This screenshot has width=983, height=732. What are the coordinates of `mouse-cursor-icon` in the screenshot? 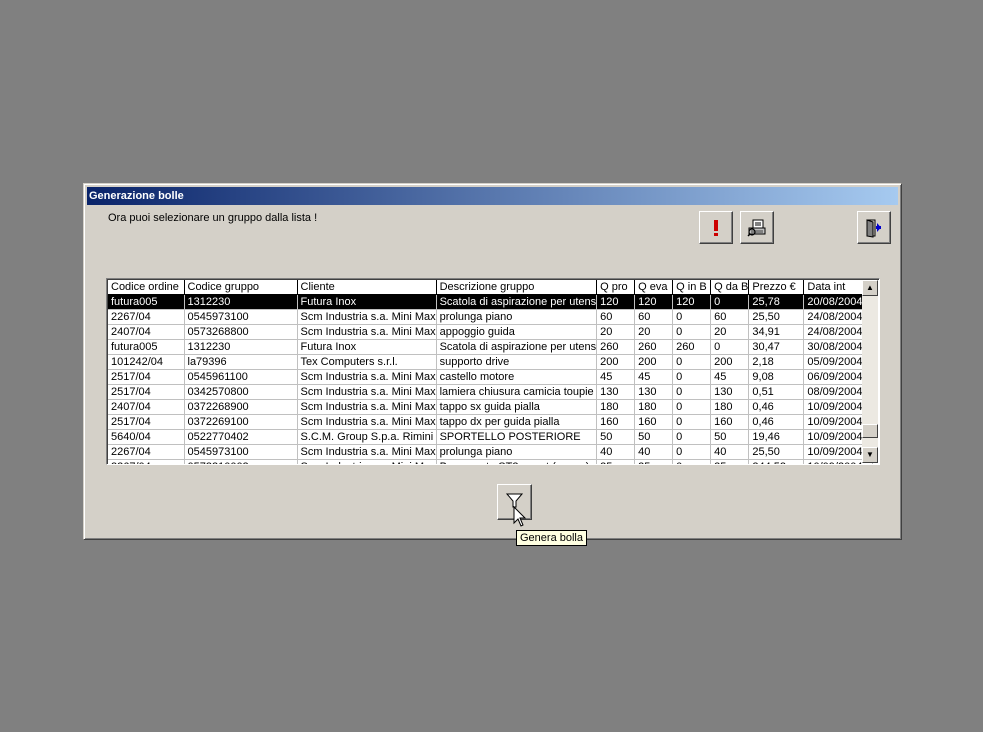 It's located at (520, 516).